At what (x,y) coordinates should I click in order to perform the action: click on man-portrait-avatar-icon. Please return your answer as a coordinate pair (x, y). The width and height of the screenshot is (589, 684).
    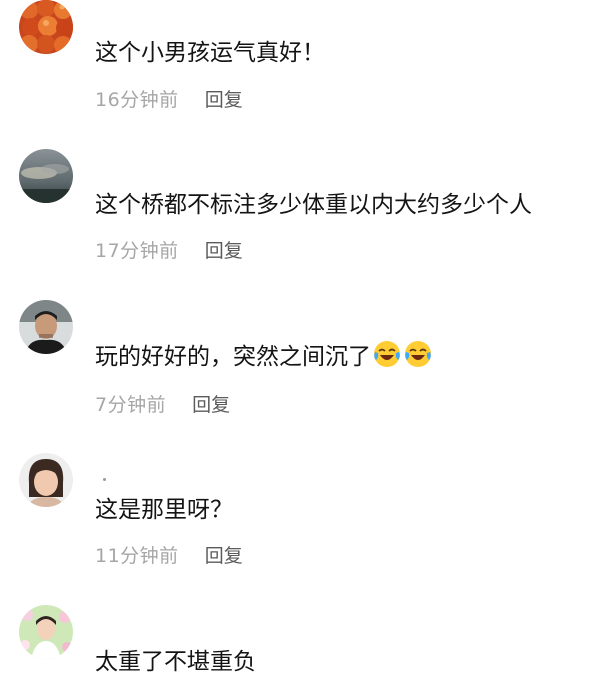
    Looking at the image, I should click on (46, 327).